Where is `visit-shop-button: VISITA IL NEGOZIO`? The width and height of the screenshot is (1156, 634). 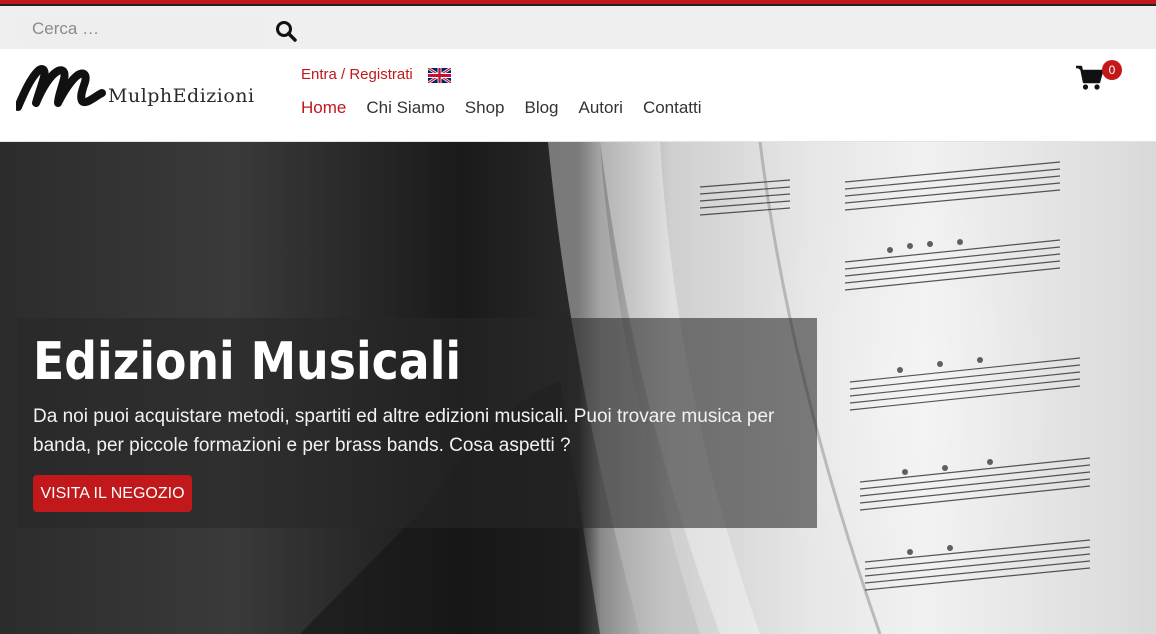
visit-shop-button: VISITA IL NEGOZIO is located at coordinates (112, 493).